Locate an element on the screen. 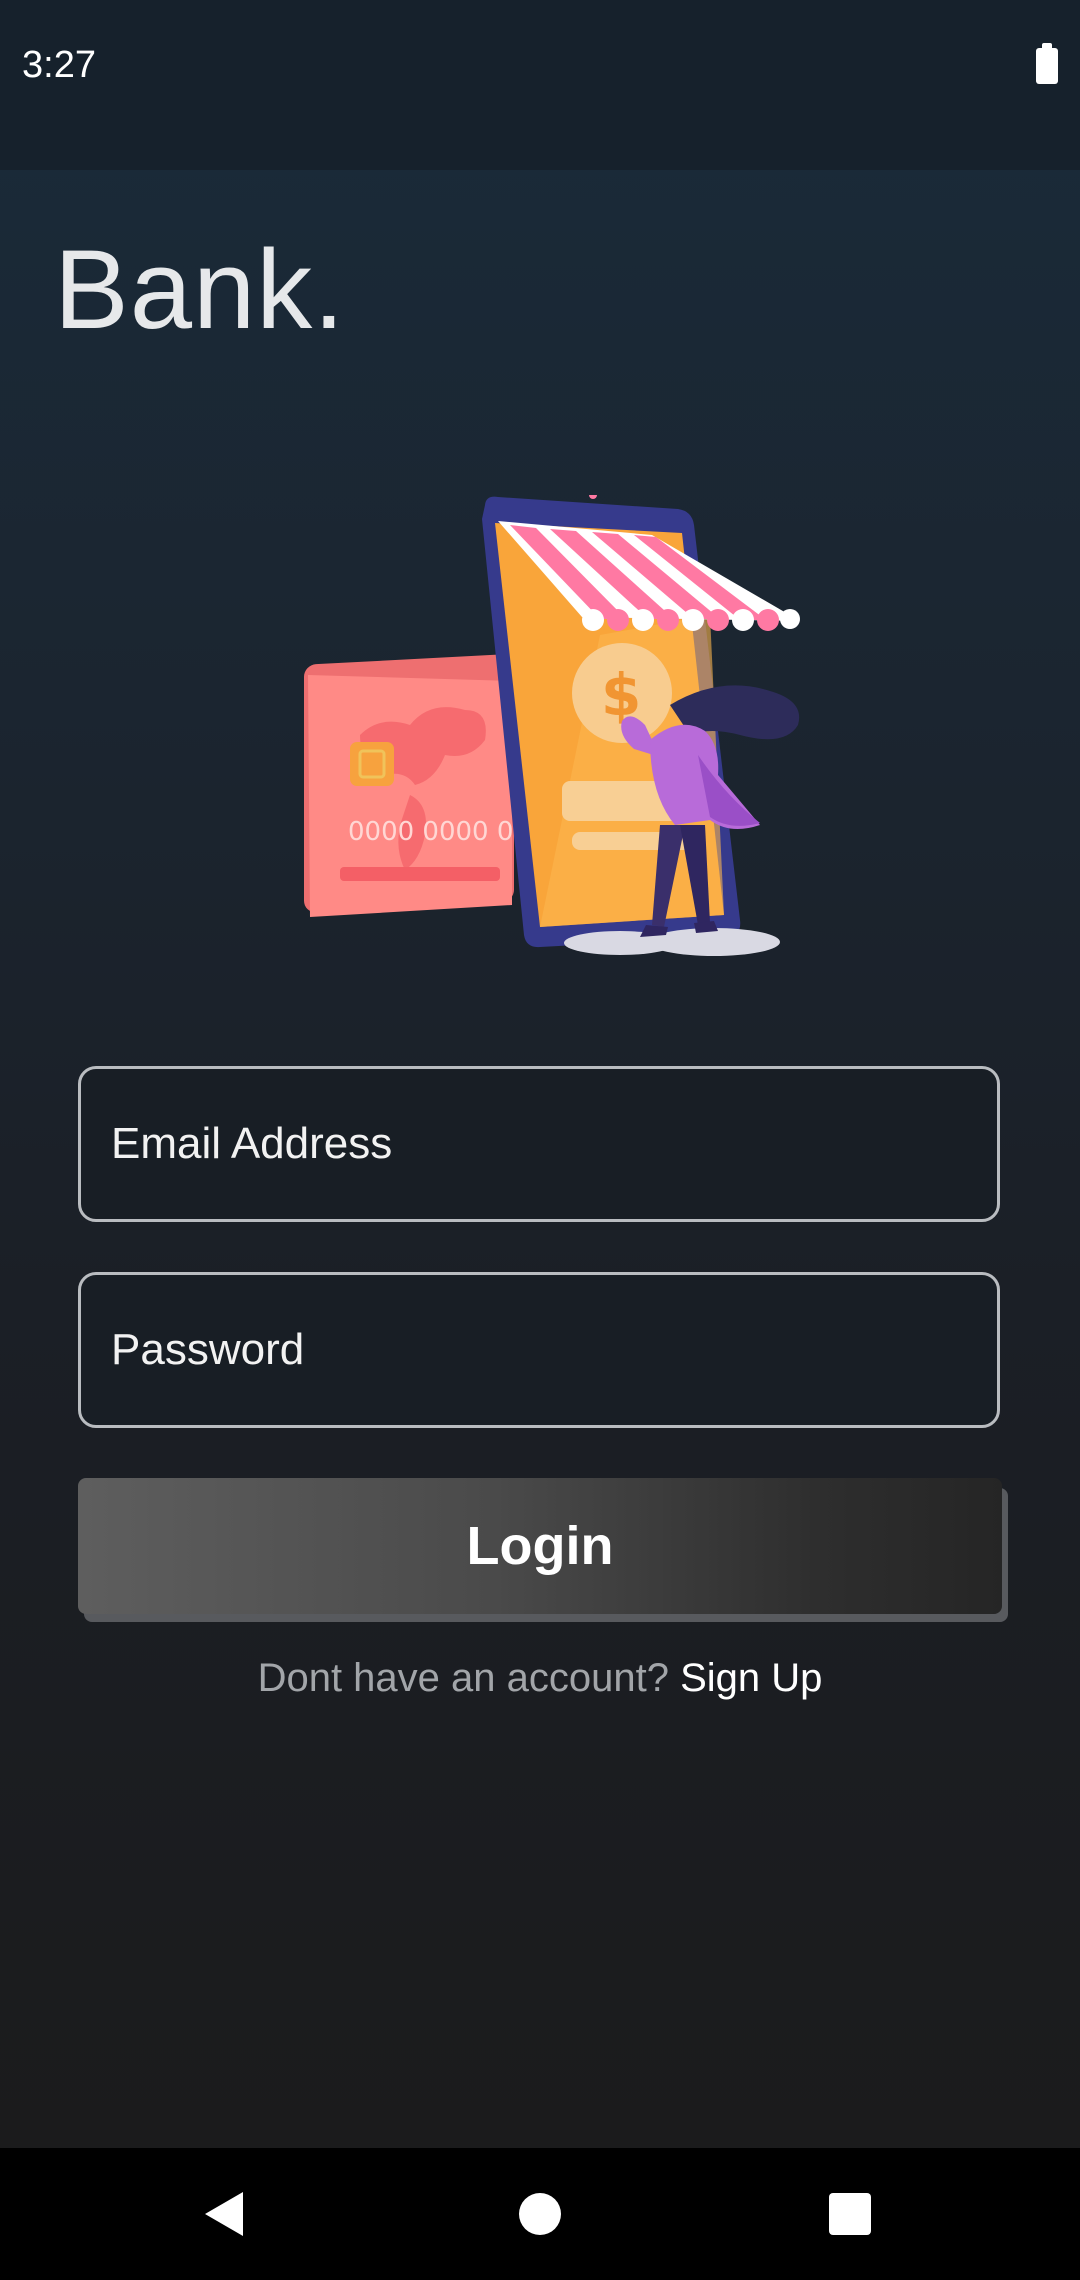 The height and width of the screenshot is (2280, 1080). email-input is located at coordinates (539, 1144).